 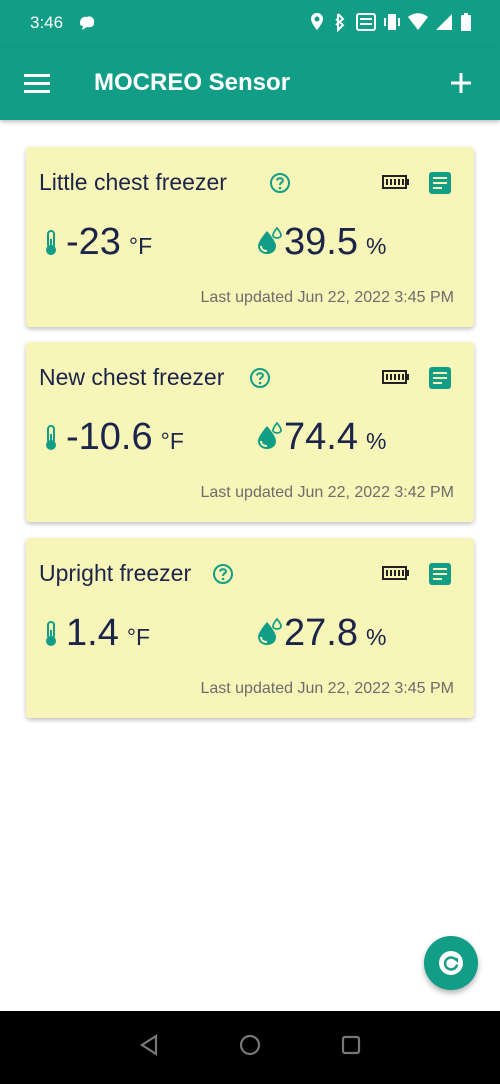 I want to click on home-icon, so click(x=250, y=1045).